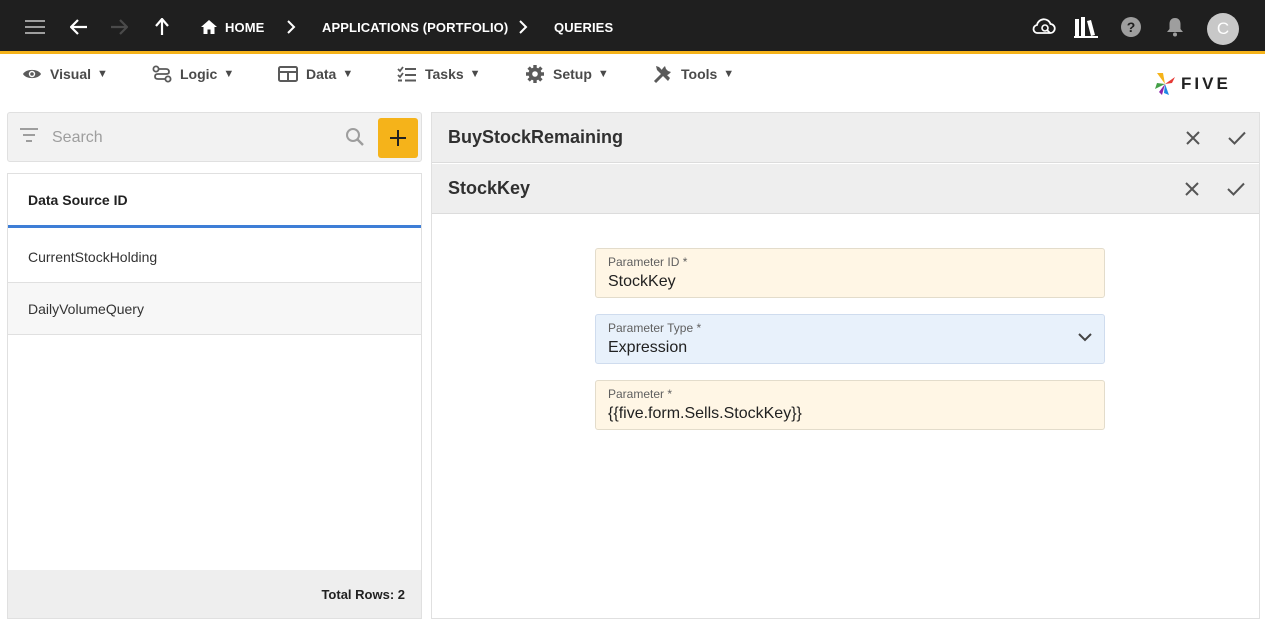 The width and height of the screenshot is (1265, 619). I want to click on parameter-label: Parameter *, so click(640, 394).